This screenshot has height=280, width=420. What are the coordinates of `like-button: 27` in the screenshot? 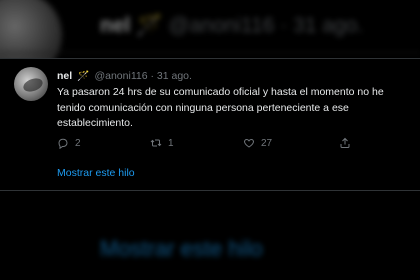 It's located at (257, 143).